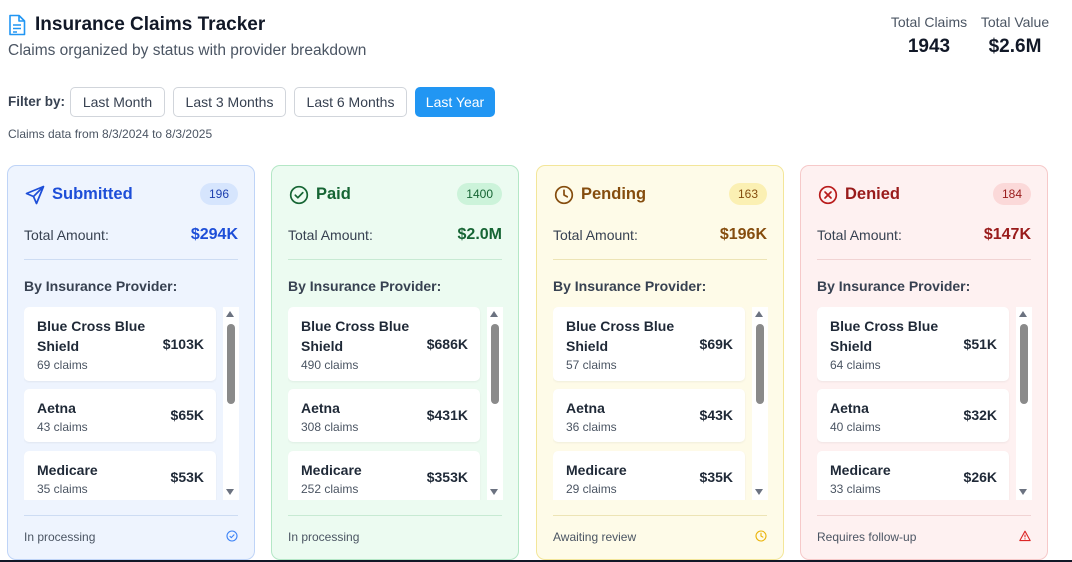 This screenshot has width=1072, height=562. I want to click on card-footer-text: Requires follow-up, so click(867, 537).